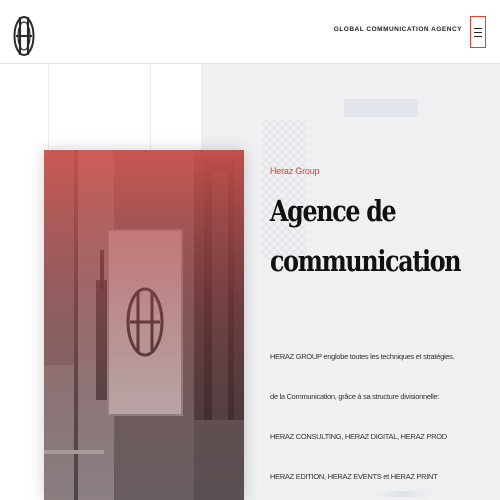 This screenshot has width=500, height=500. I want to click on title-line: communication, so click(366, 261).